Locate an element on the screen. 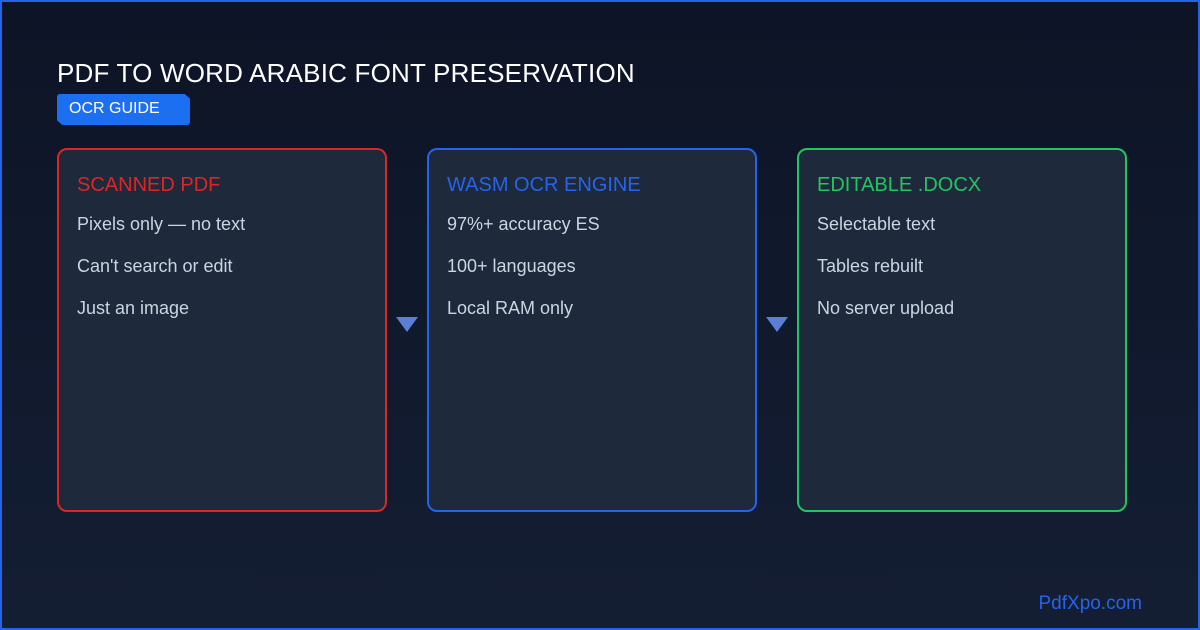  category-badge: OCR GUIDE is located at coordinates (123, 109).